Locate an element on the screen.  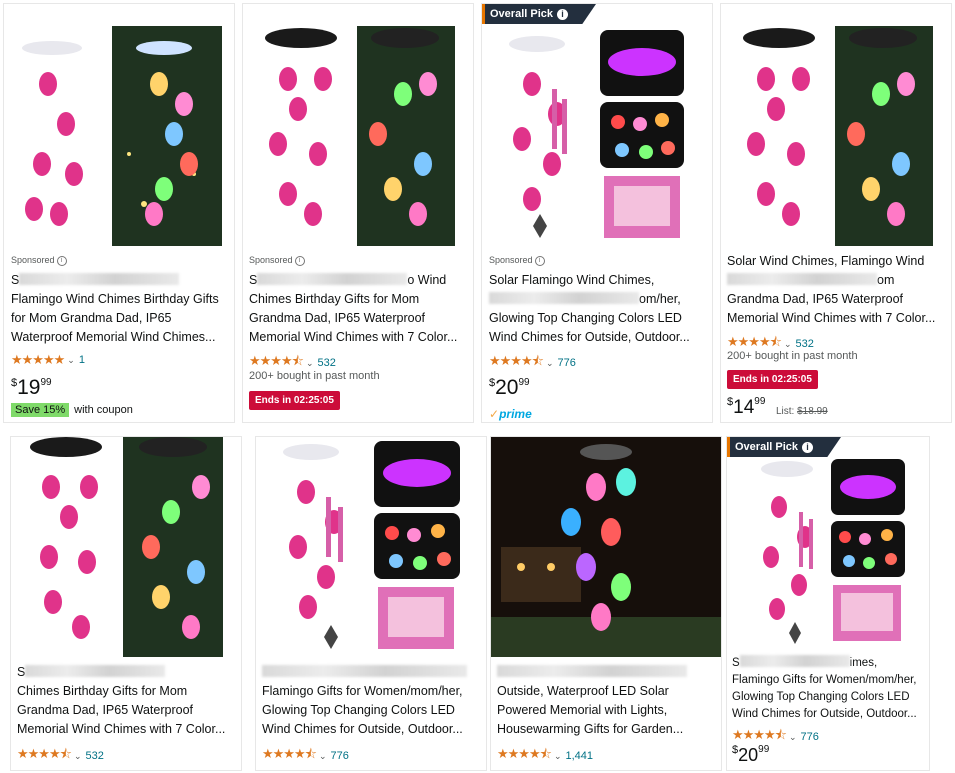
rating-row: ★★★★★ ⌄ 1 is located at coordinates (48, 360).